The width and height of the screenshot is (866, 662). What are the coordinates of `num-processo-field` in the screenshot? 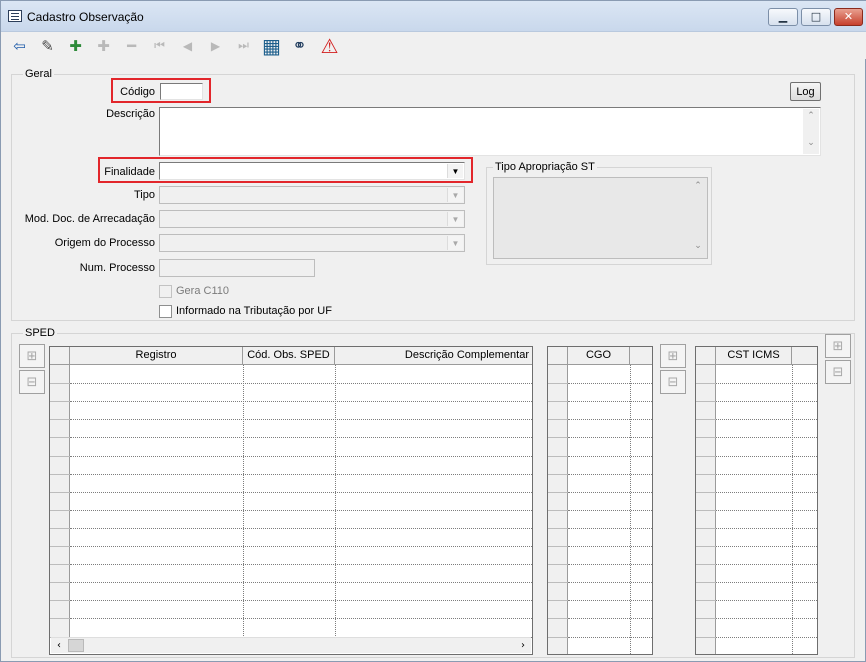 It's located at (237, 268).